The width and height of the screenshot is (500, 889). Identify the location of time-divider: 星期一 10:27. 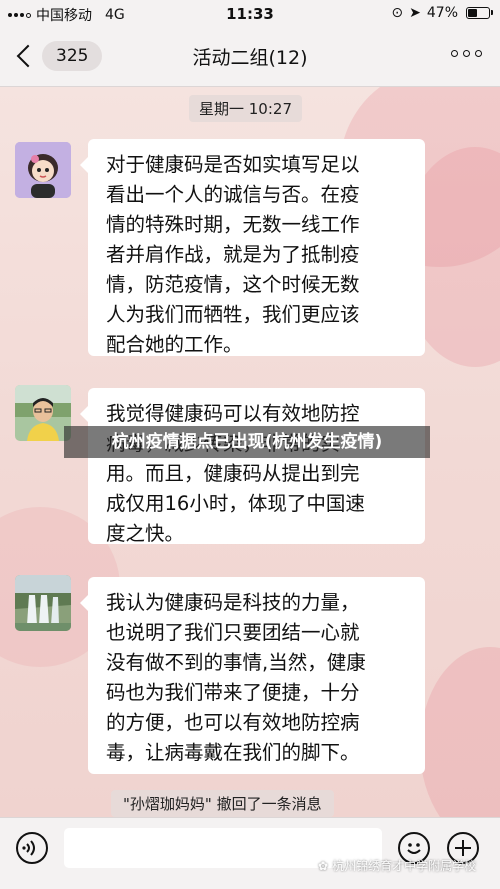
(245, 108).